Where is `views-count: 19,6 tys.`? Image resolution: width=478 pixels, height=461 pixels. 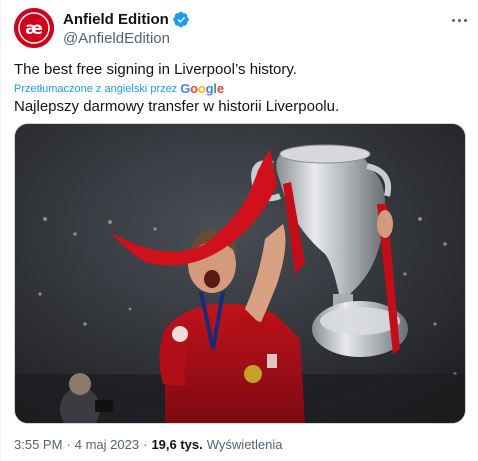
views-count: 19,6 tys. is located at coordinates (177, 444).